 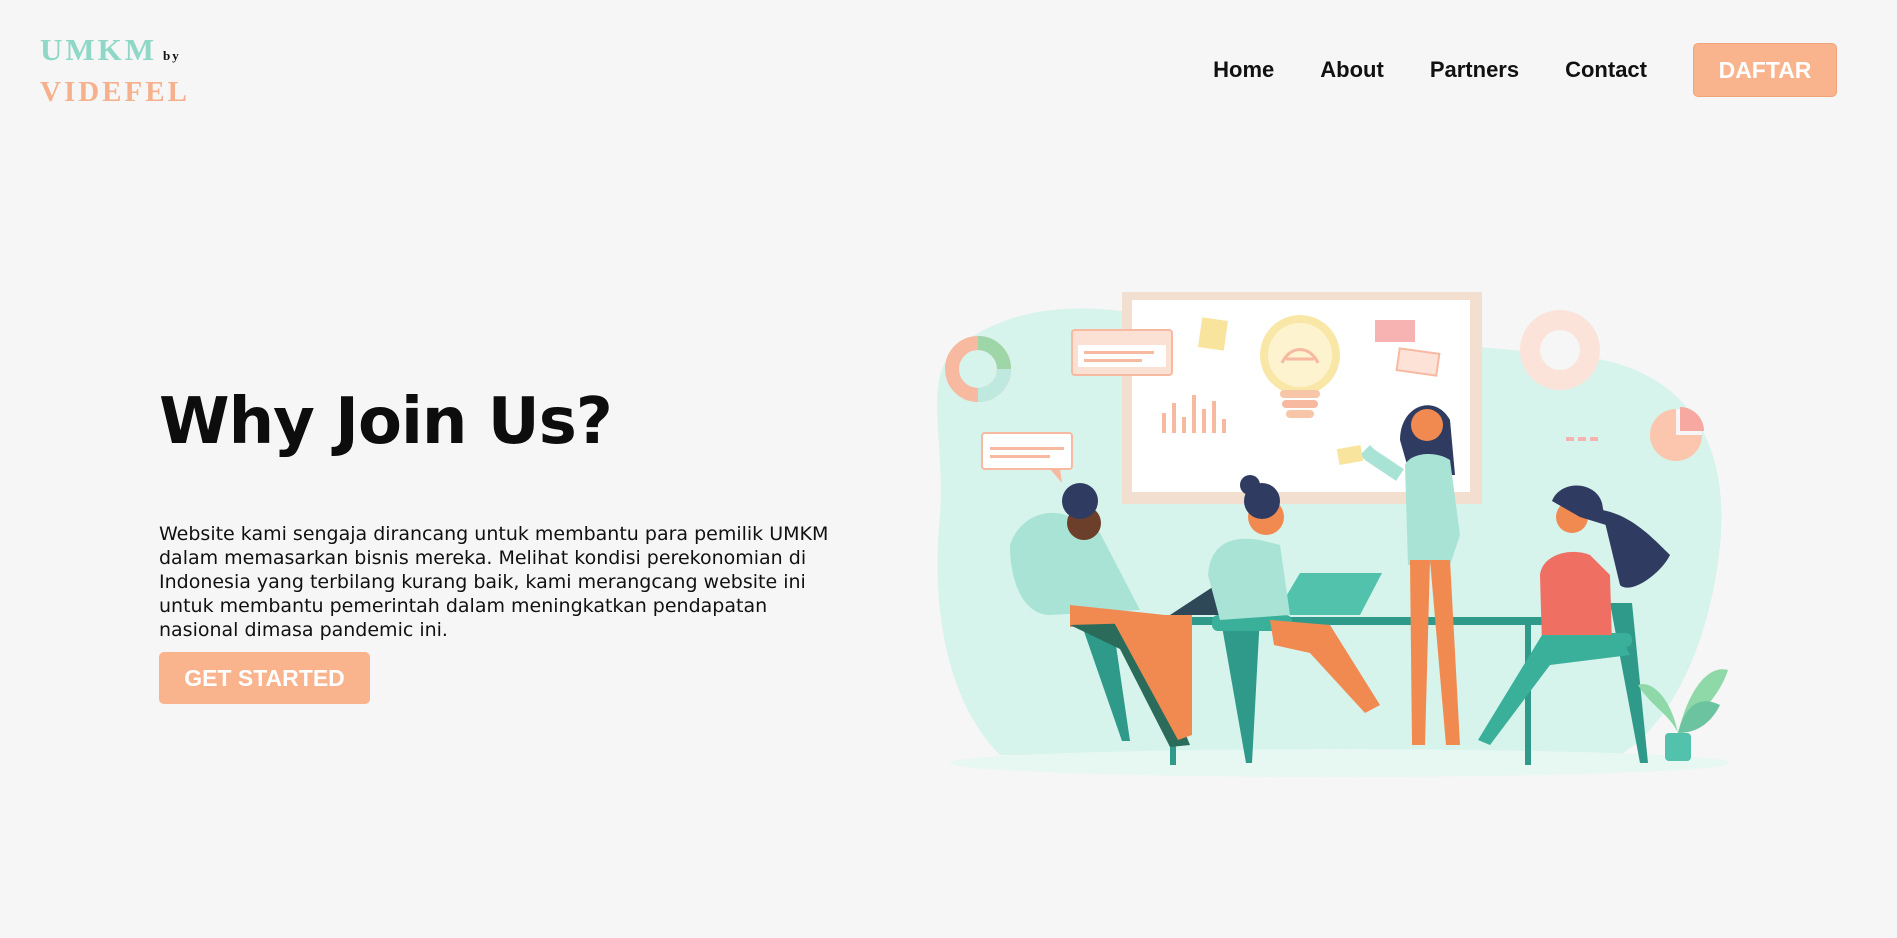 What do you see at coordinates (264, 678) in the screenshot?
I see `get-started-button: GET STARTED` at bounding box center [264, 678].